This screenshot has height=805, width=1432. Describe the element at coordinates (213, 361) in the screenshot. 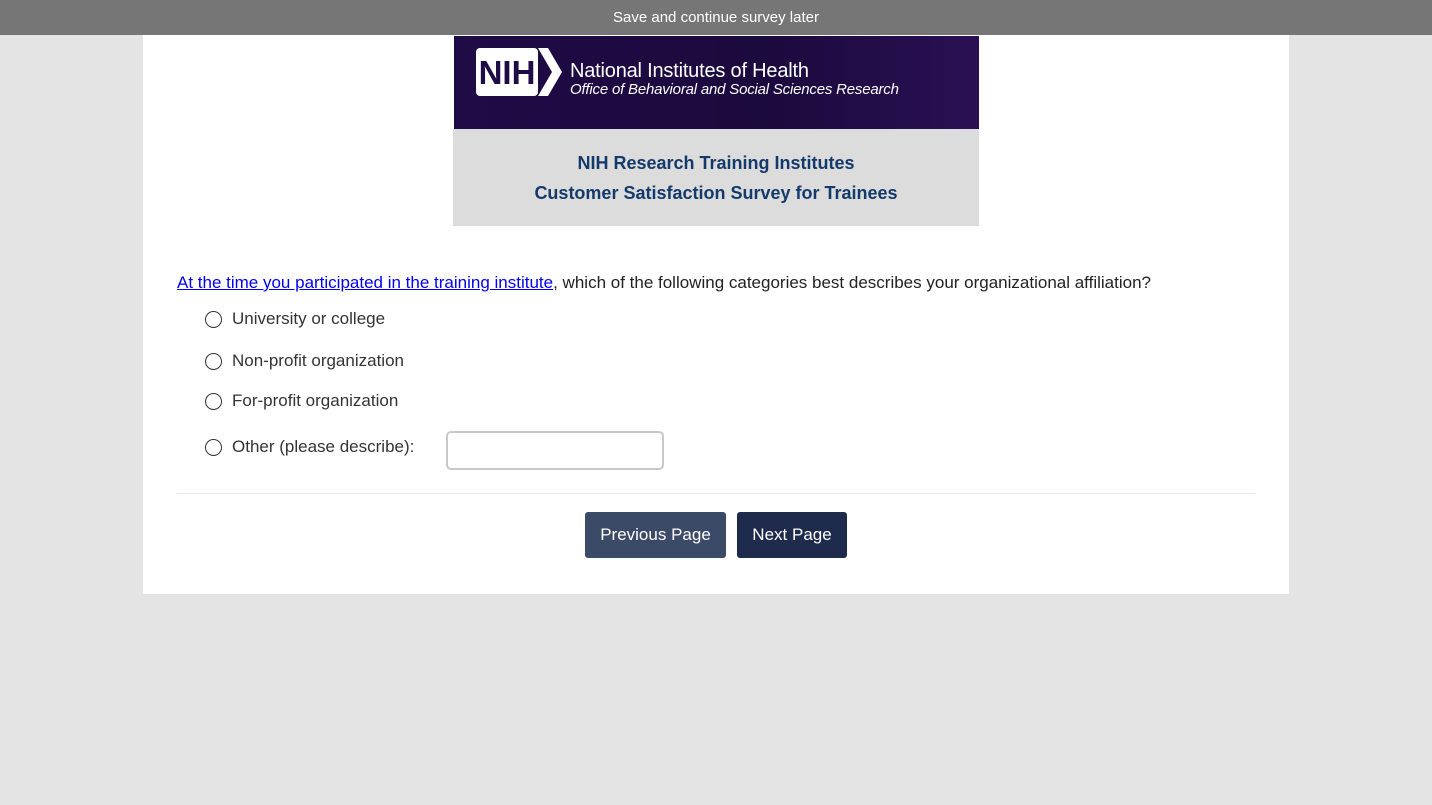

I see `radio-non-profit` at that location.